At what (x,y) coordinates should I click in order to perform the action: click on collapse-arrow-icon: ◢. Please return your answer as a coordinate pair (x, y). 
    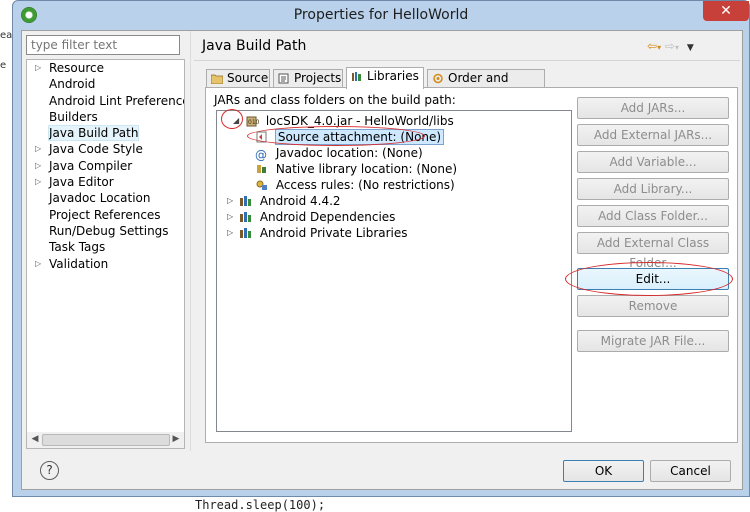
    Looking at the image, I should click on (236, 121).